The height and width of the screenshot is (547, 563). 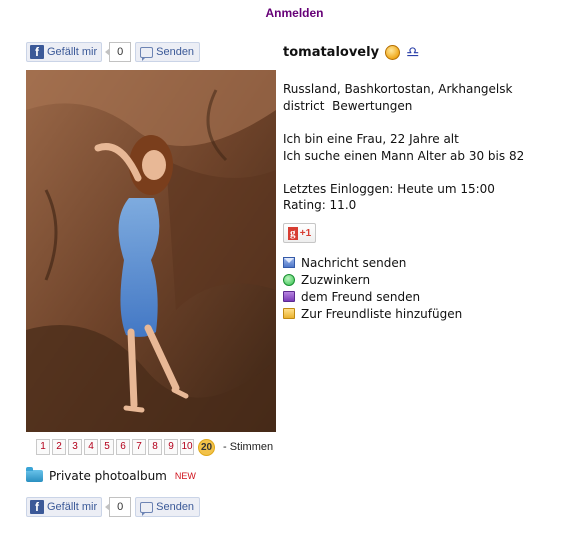 What do you see at coordinates (404, 156) in the screenshot?
I see `about-looking-for: Ich suche einen Mann Alter ab 30 bis 82` at bounding box center [404, 156].